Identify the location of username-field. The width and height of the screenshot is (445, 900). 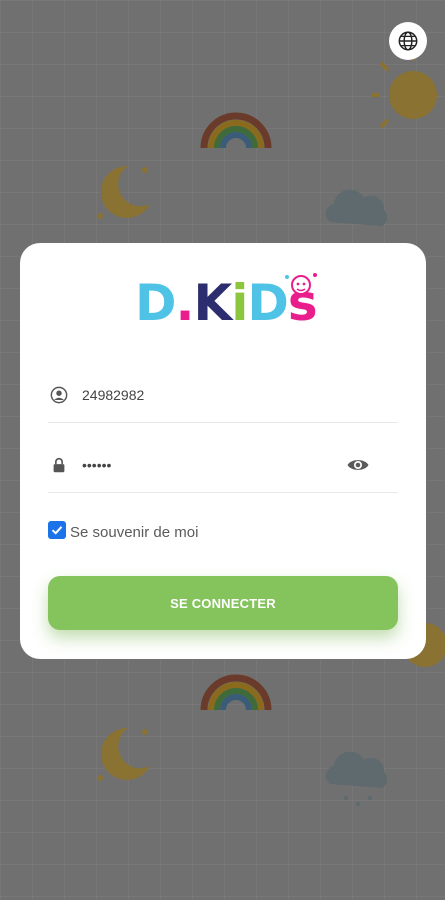
(223, 395).